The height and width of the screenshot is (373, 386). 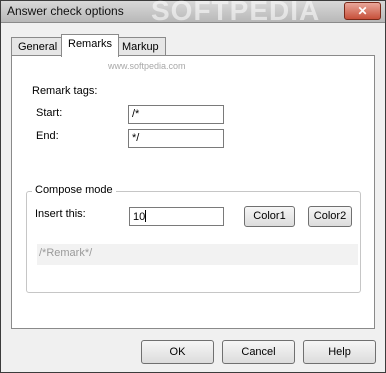 I want to click on title-bar: Answer check options SOFTPEDIA ✕, so click(x=193, y=13).